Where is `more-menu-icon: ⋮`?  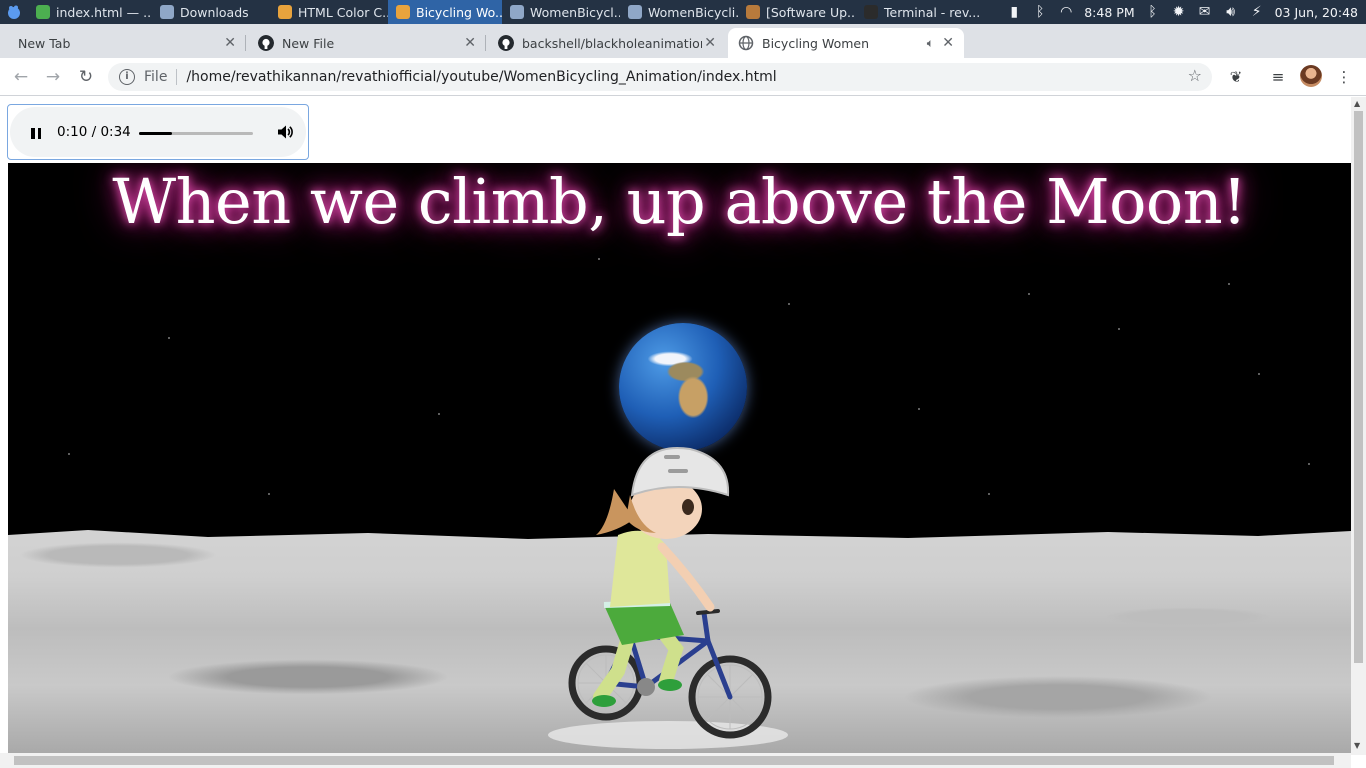 more-menu-icon: ⋮ is located at coordinates (1344, 77).